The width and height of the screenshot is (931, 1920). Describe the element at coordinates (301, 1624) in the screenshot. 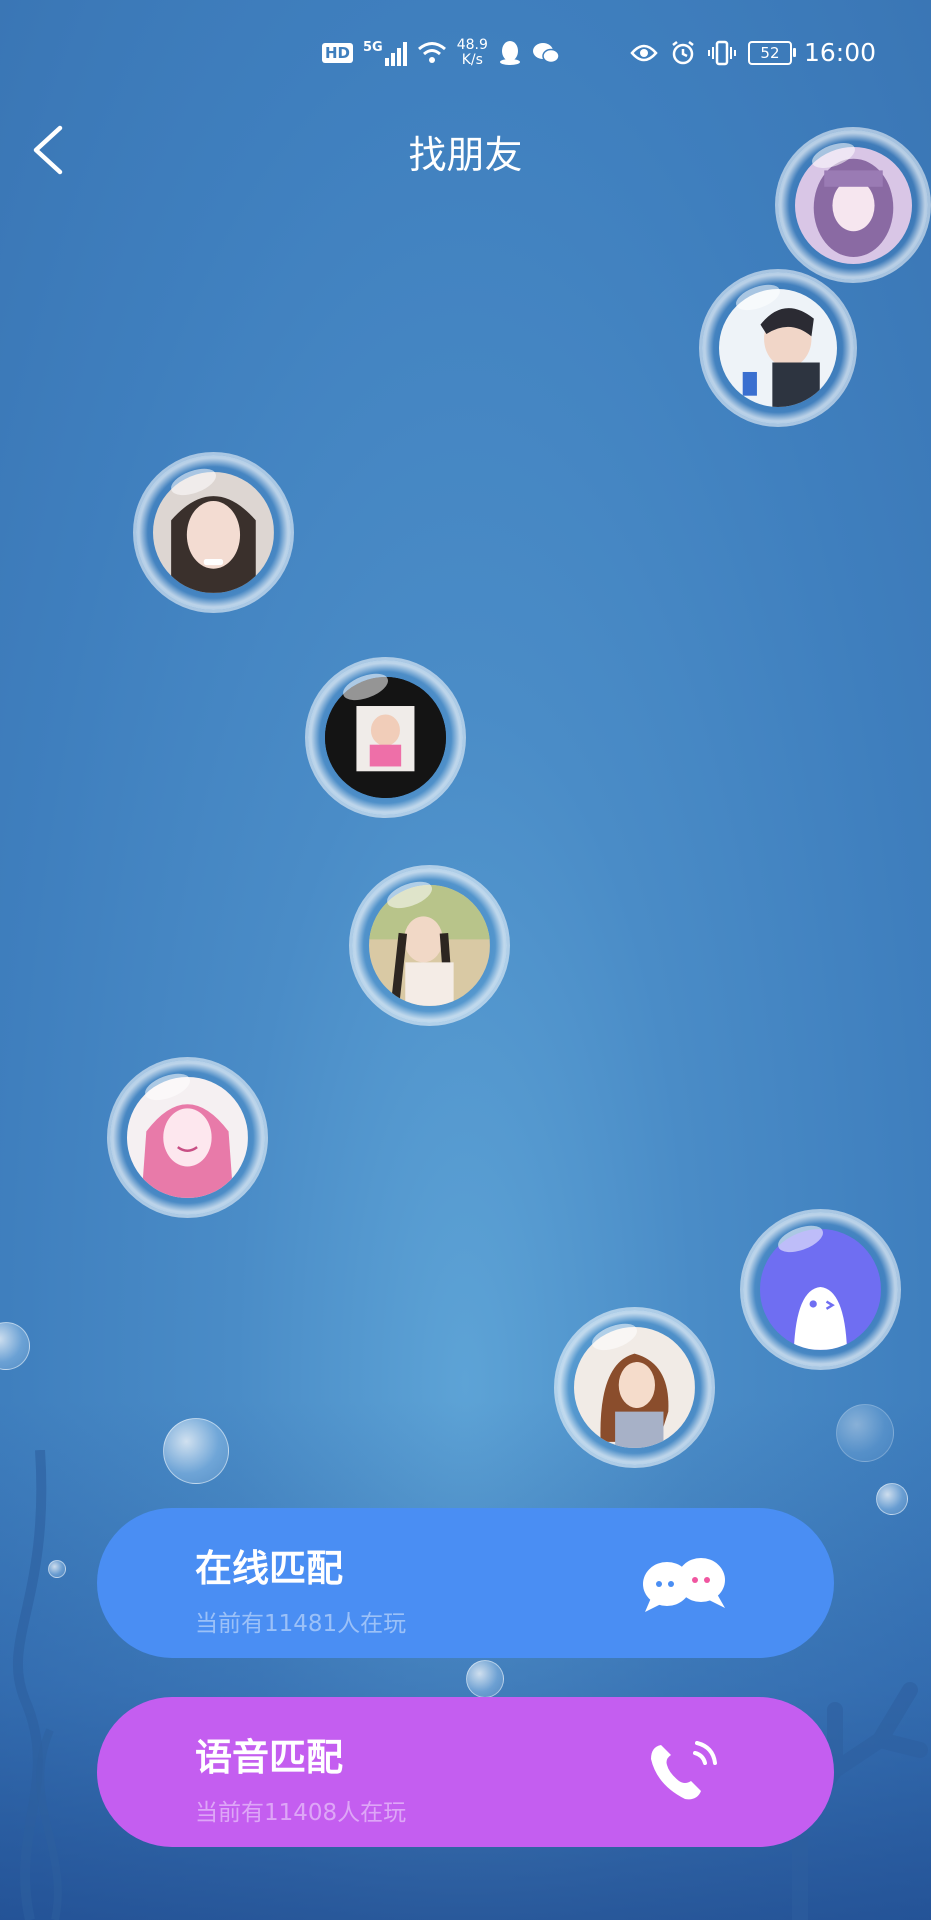

I see `online-match-subtitle: 当前有11481人在玩` at that location.